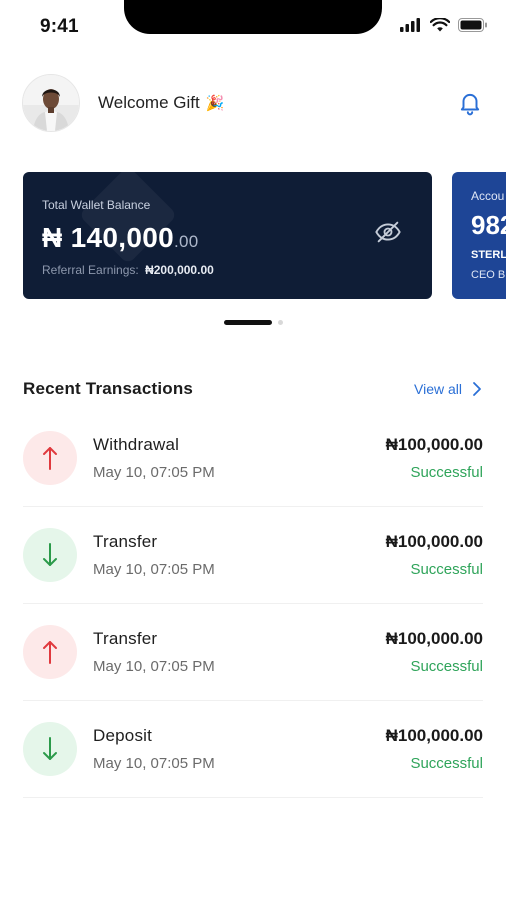  I want to click on account-number: 982, so click(488, 225).